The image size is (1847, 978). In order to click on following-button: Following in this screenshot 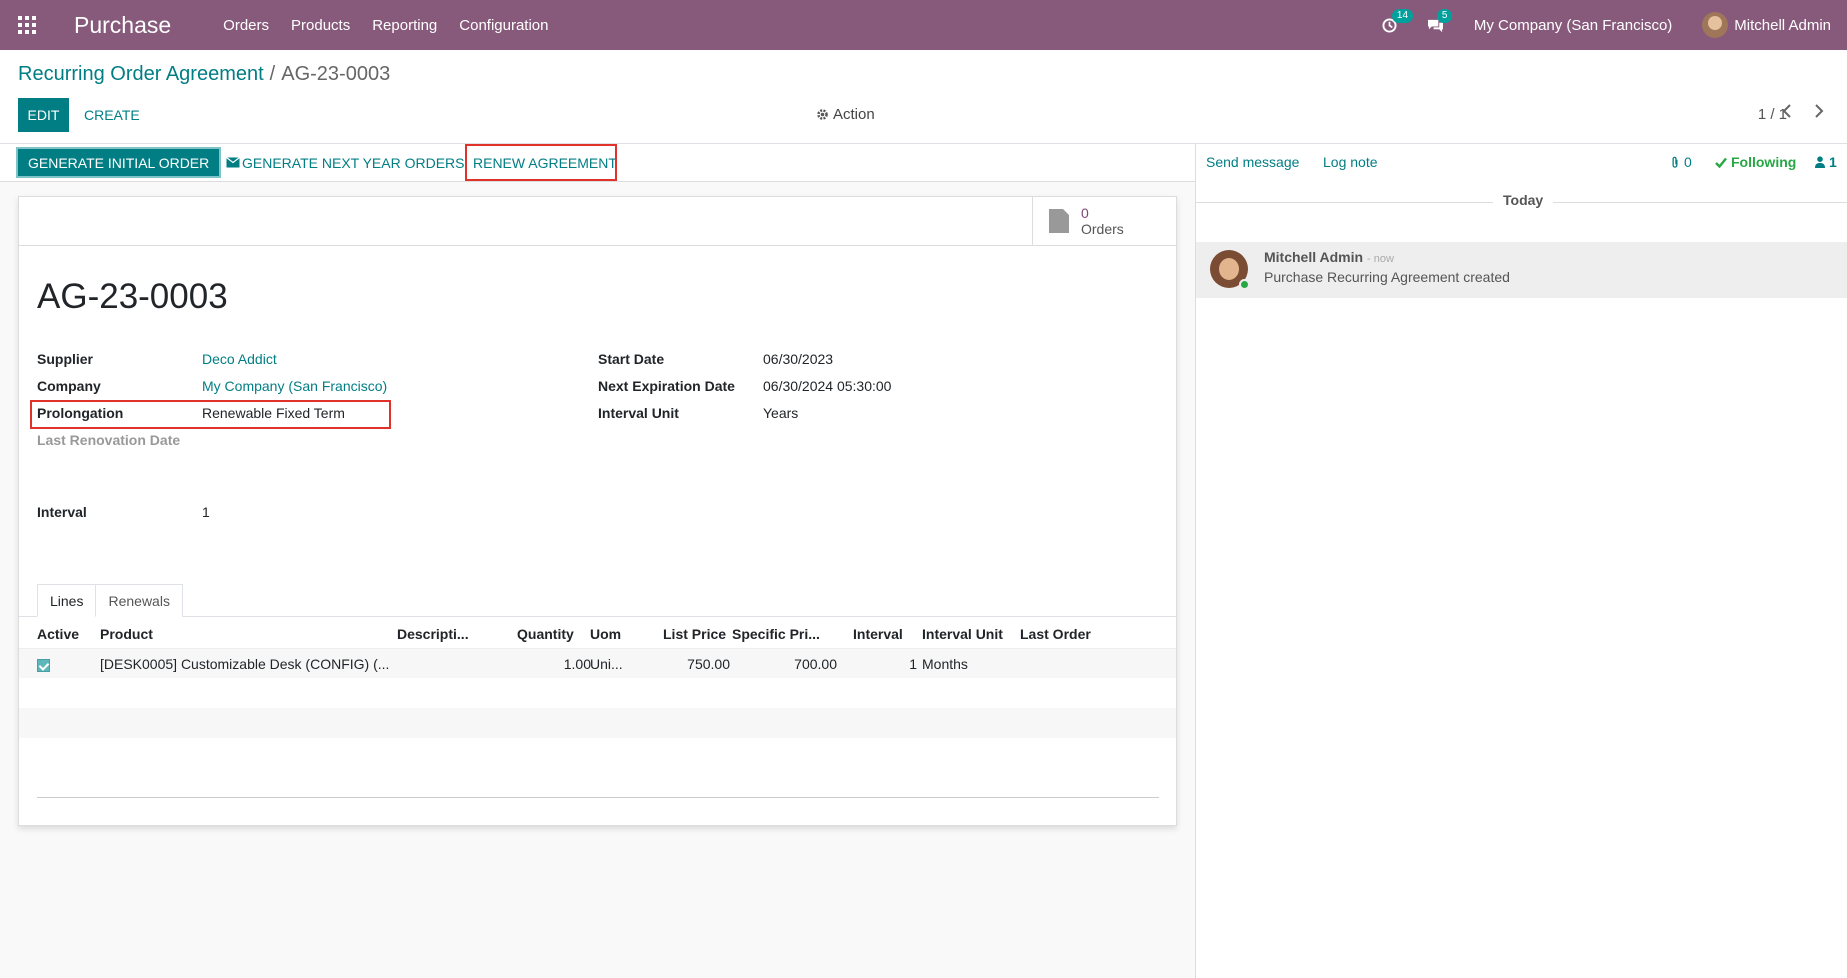, I will do `click(1755, 162)`.